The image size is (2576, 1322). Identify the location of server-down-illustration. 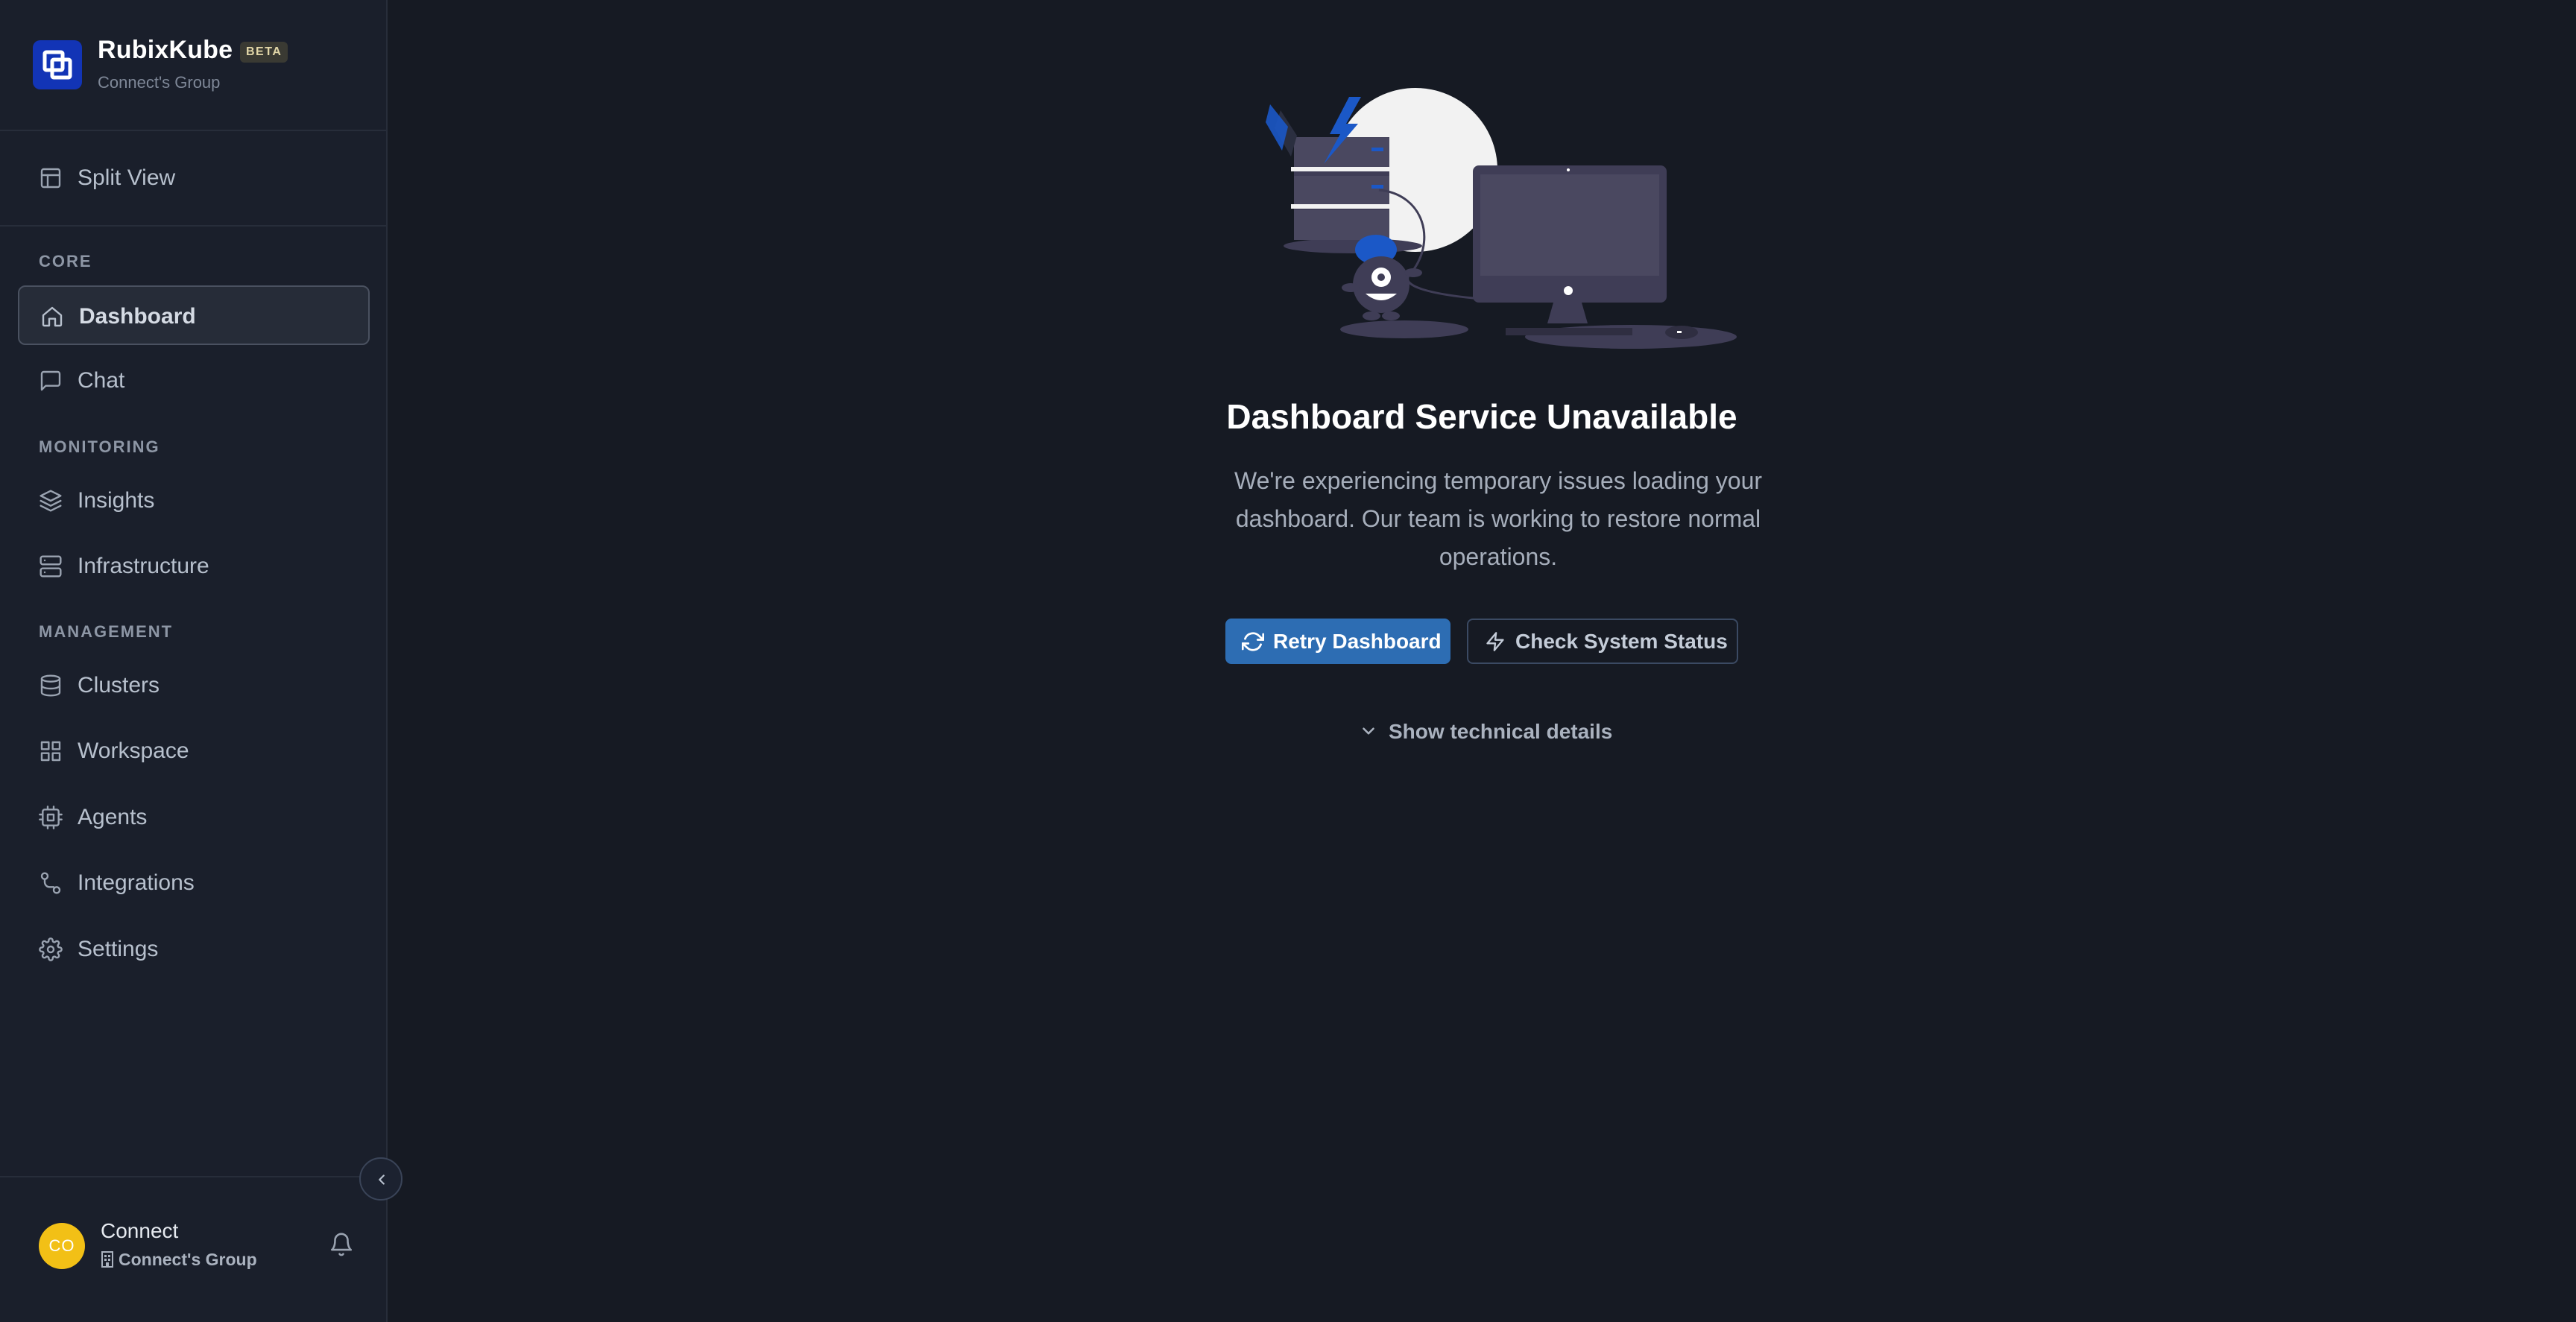
(1501, 218).